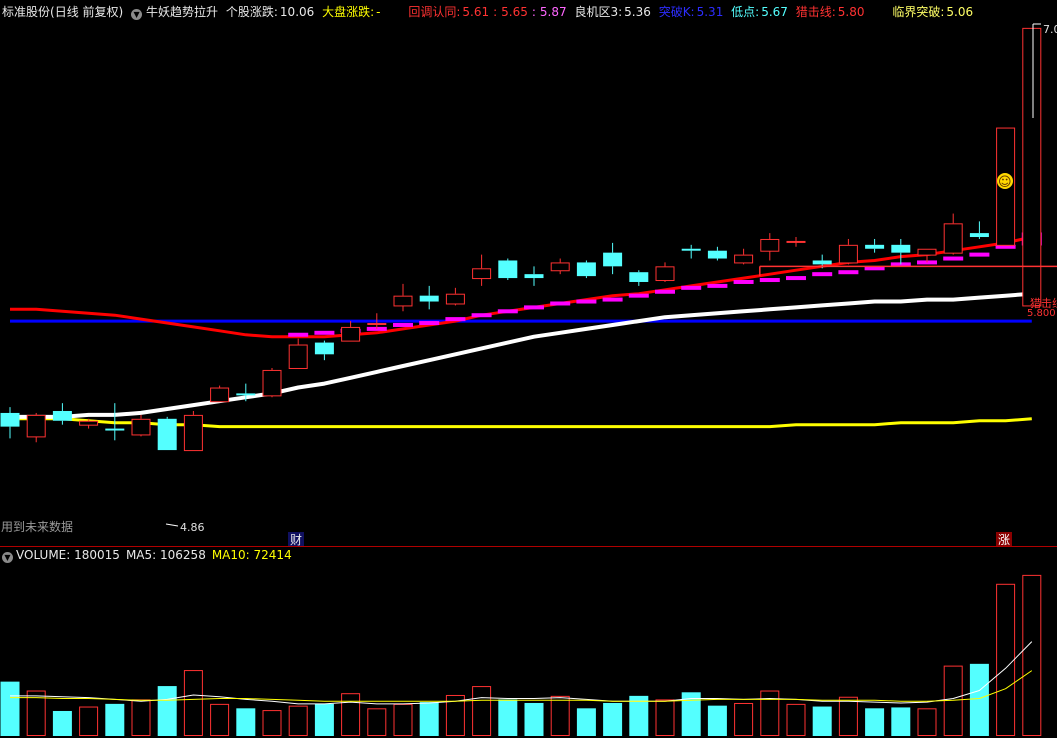  I want to click on hunt-line-value: 5.800, so click(1041, 313).